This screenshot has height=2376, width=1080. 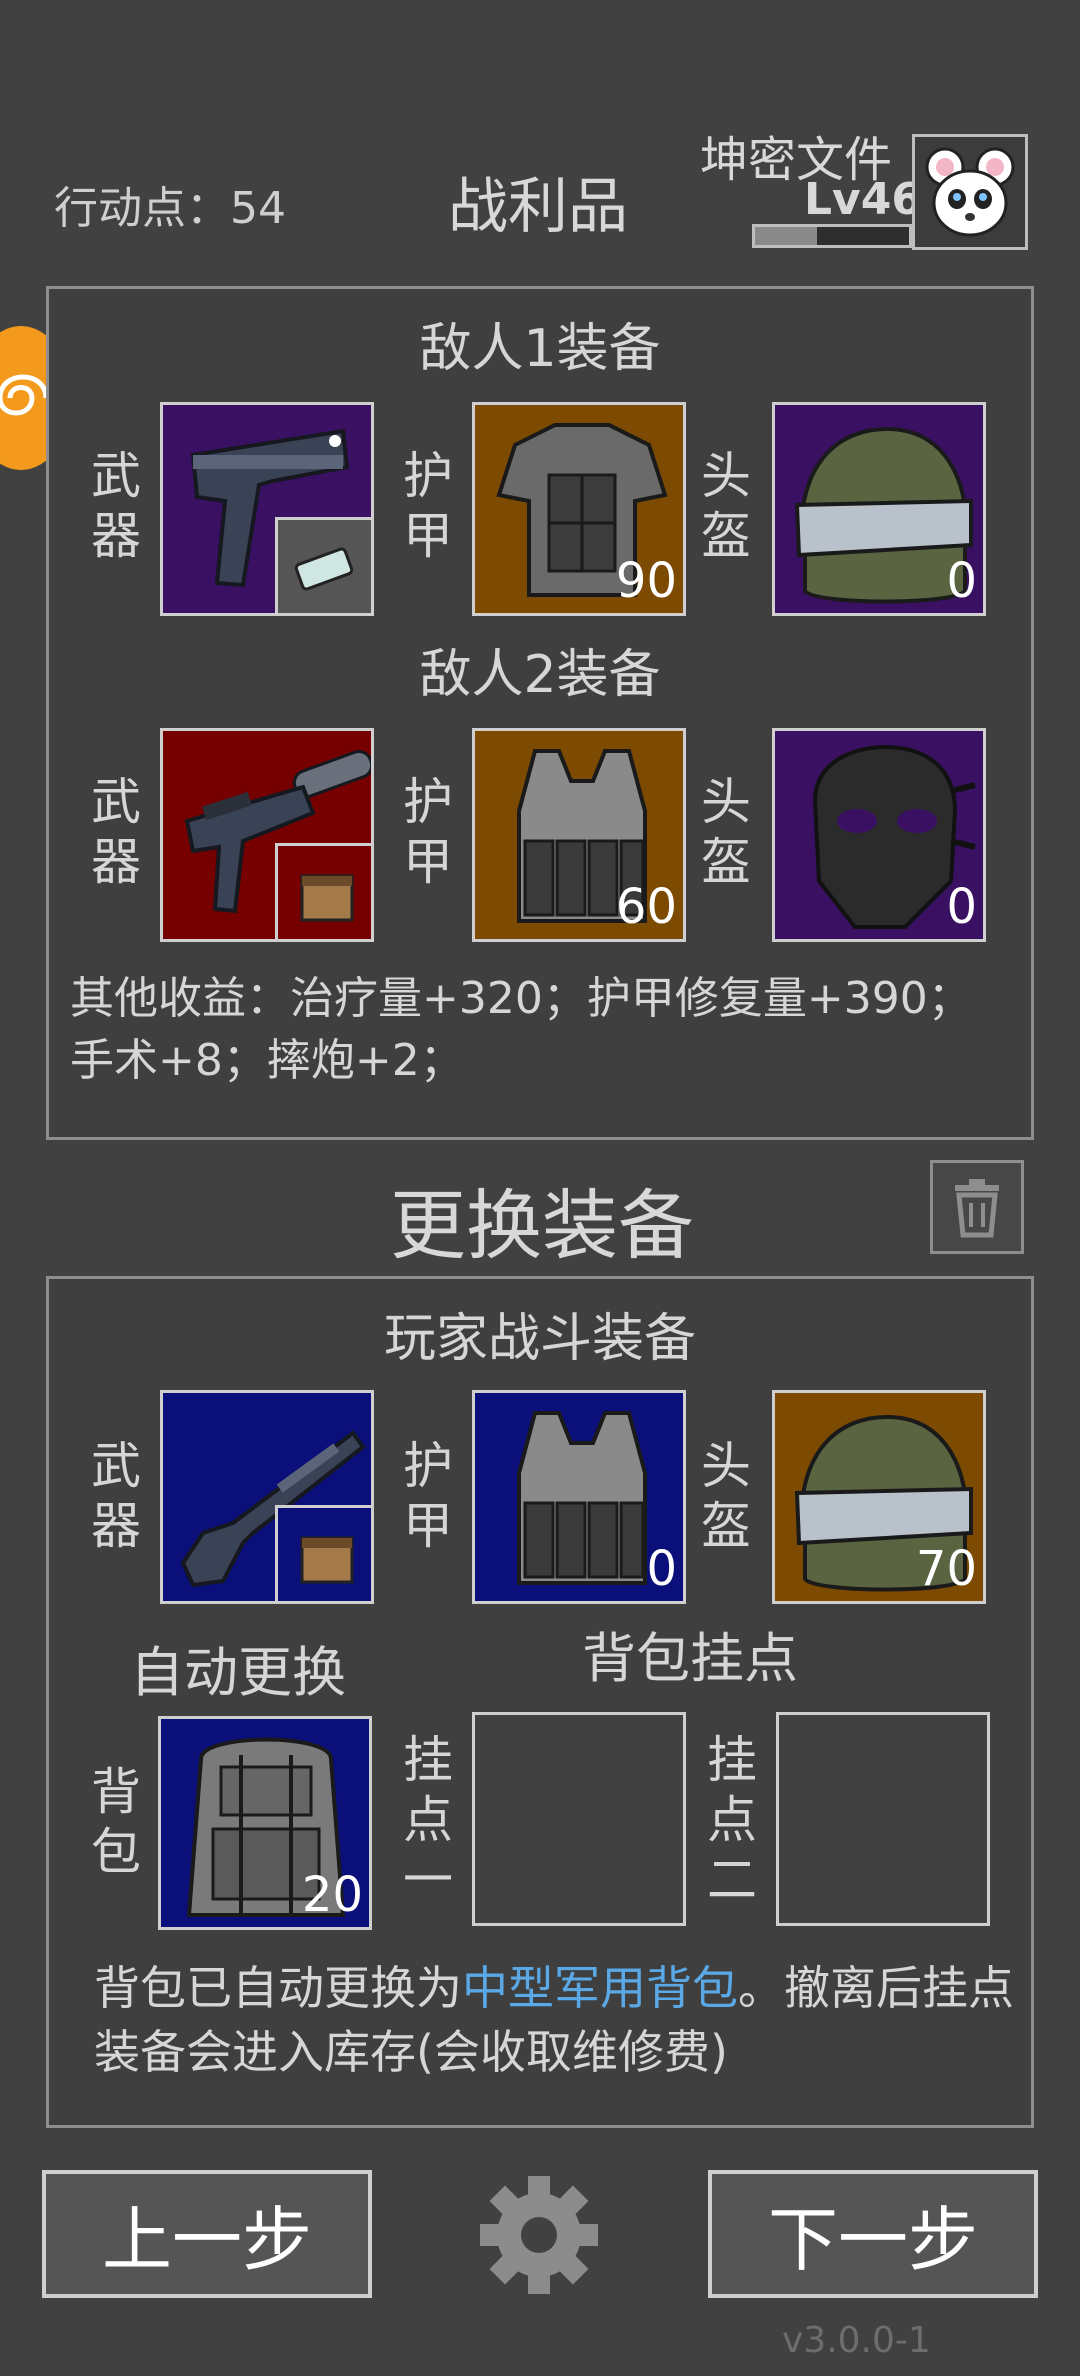 What do you see at coordinates (267, 509) in the screenshot?
I see `enemy1-weapon-slot` at bounding box center [267, 509].